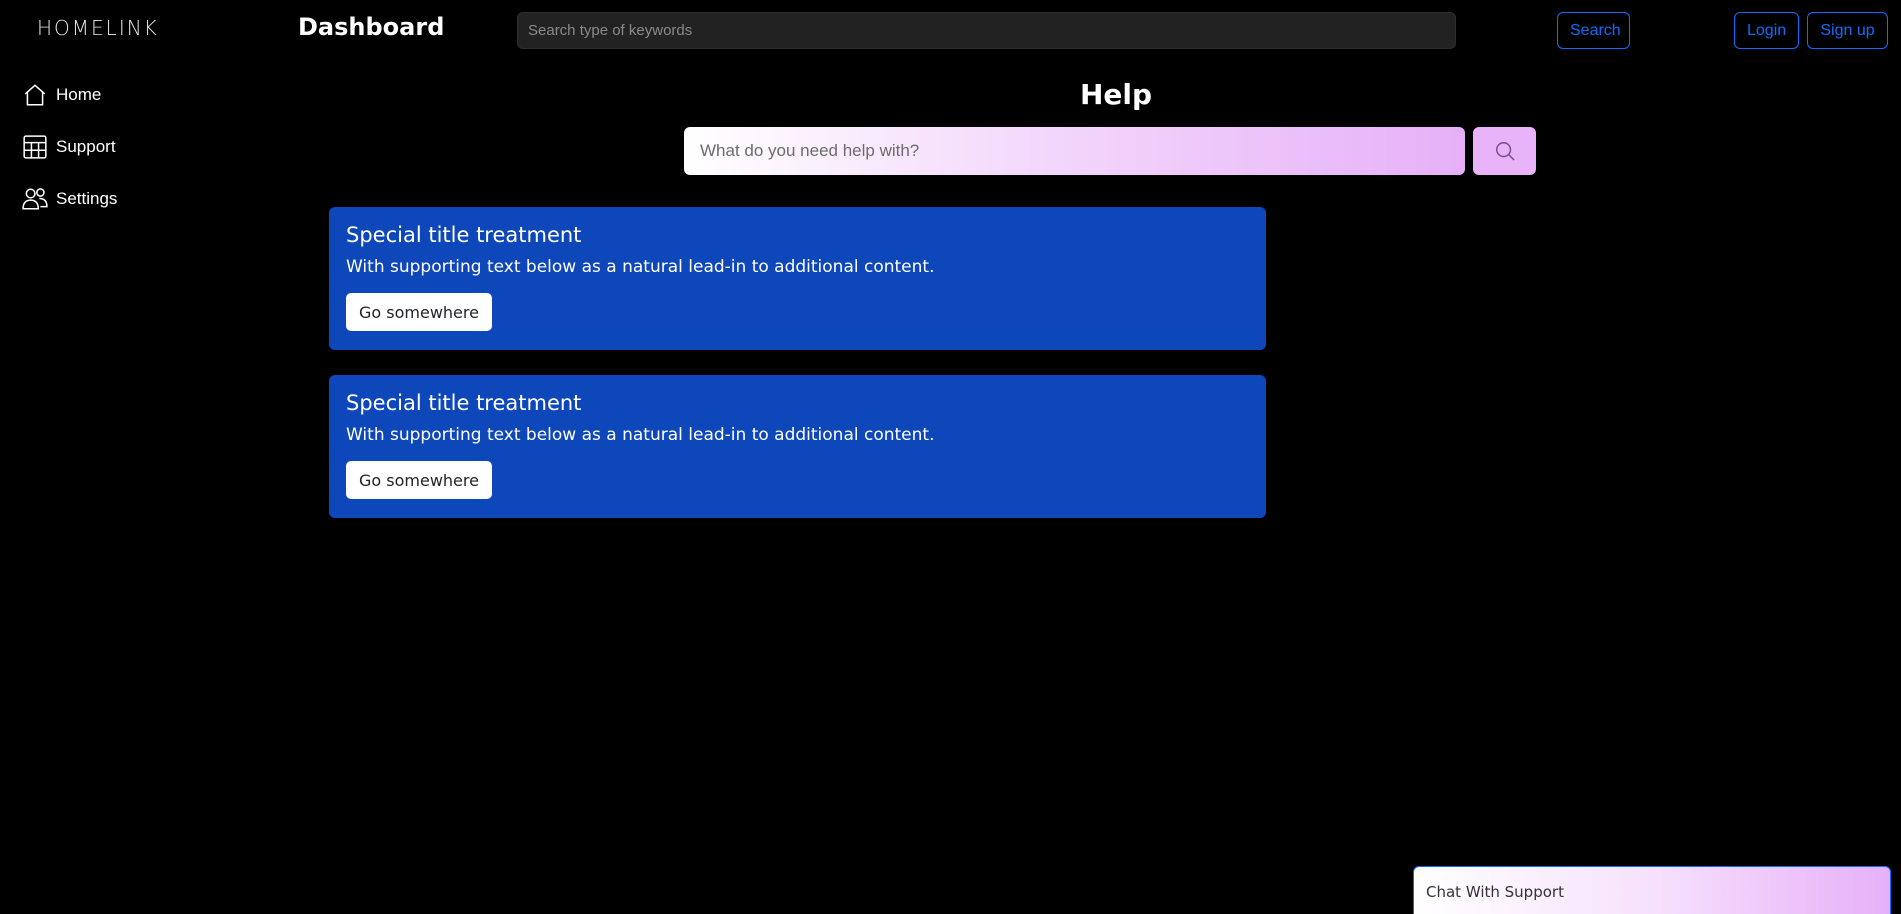 This screenshot has width=1901, height=914. I want to click on sidebar: Home Support Settings, so click(69, 160).